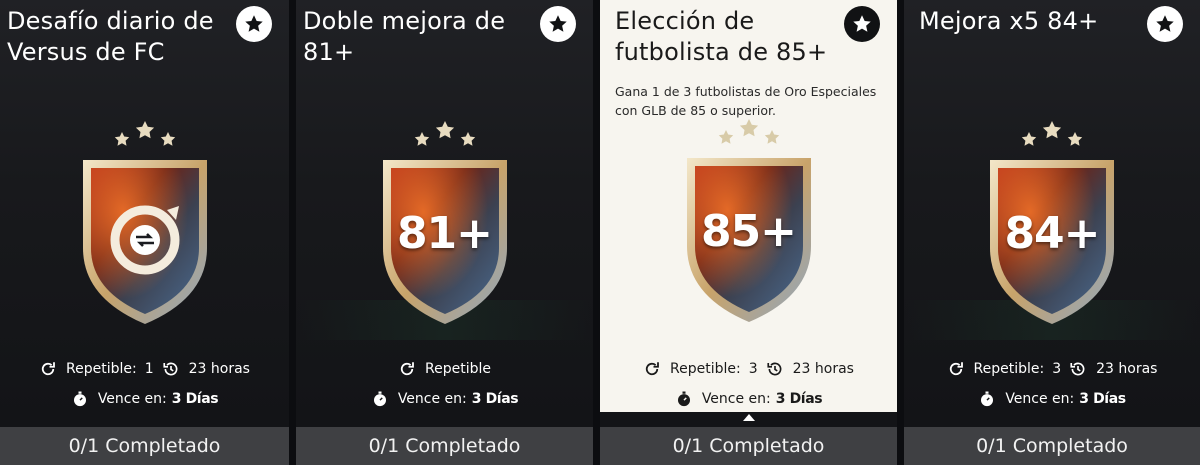 This screenshot has height=465, width=1200. Describe the element at coordinates (110, 36) in the screenshot. I see `card-title: Desafío diario de Versus de FC` at that location.